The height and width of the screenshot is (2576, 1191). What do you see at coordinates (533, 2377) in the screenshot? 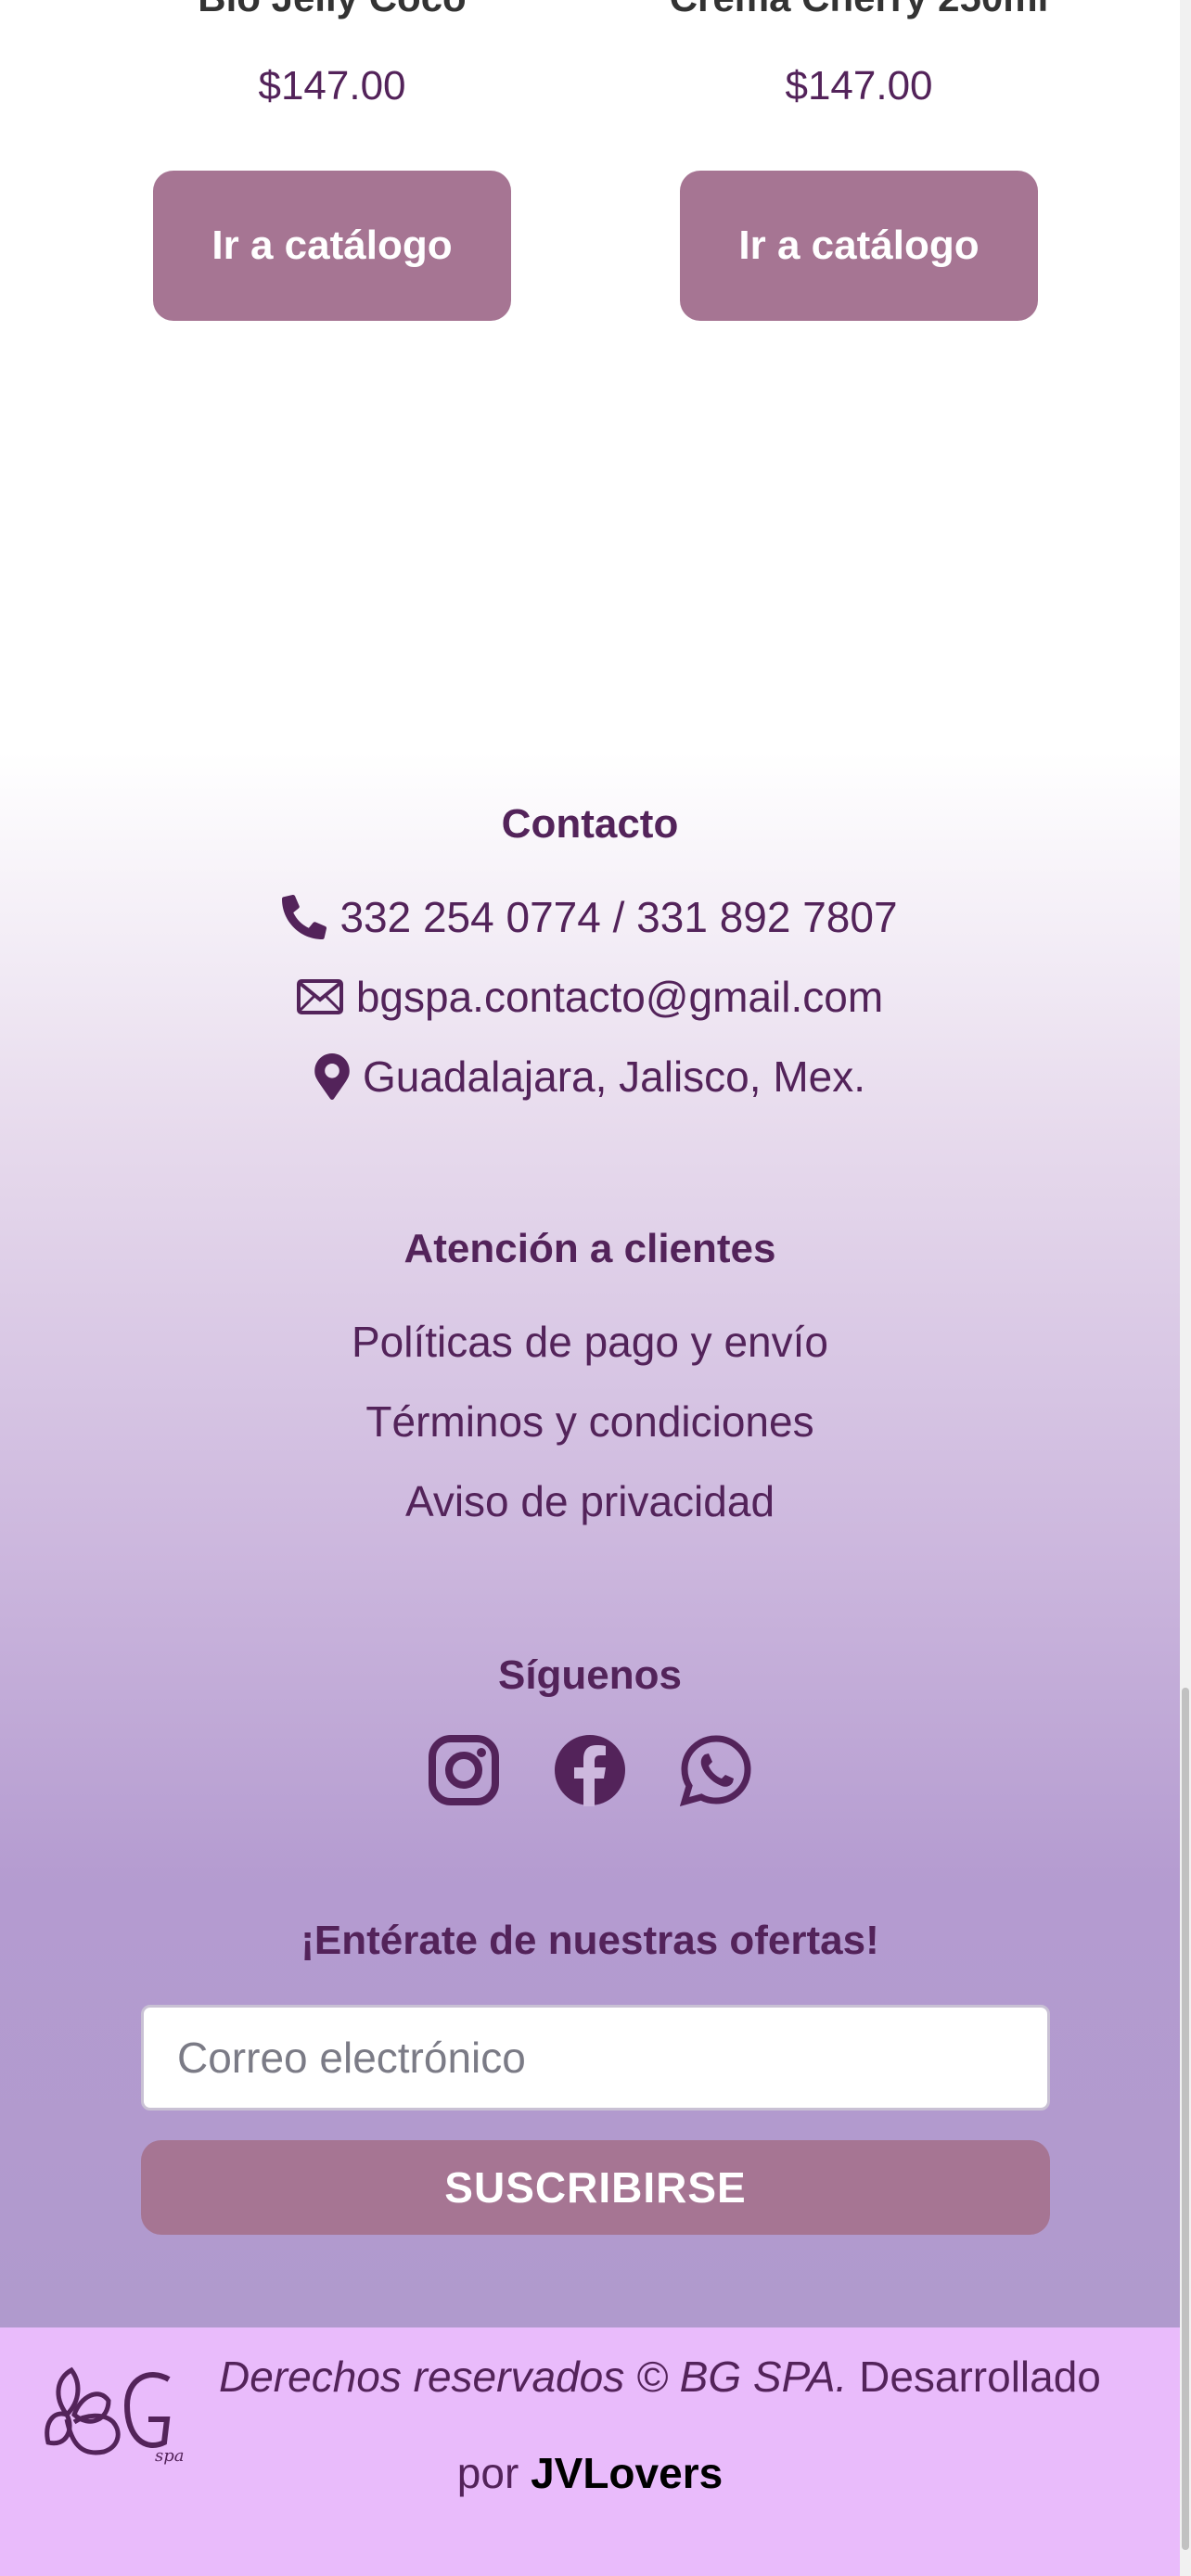
I see `rights-text: Derechos reservados © BG SPA.` at bounding box center [533, 2377].